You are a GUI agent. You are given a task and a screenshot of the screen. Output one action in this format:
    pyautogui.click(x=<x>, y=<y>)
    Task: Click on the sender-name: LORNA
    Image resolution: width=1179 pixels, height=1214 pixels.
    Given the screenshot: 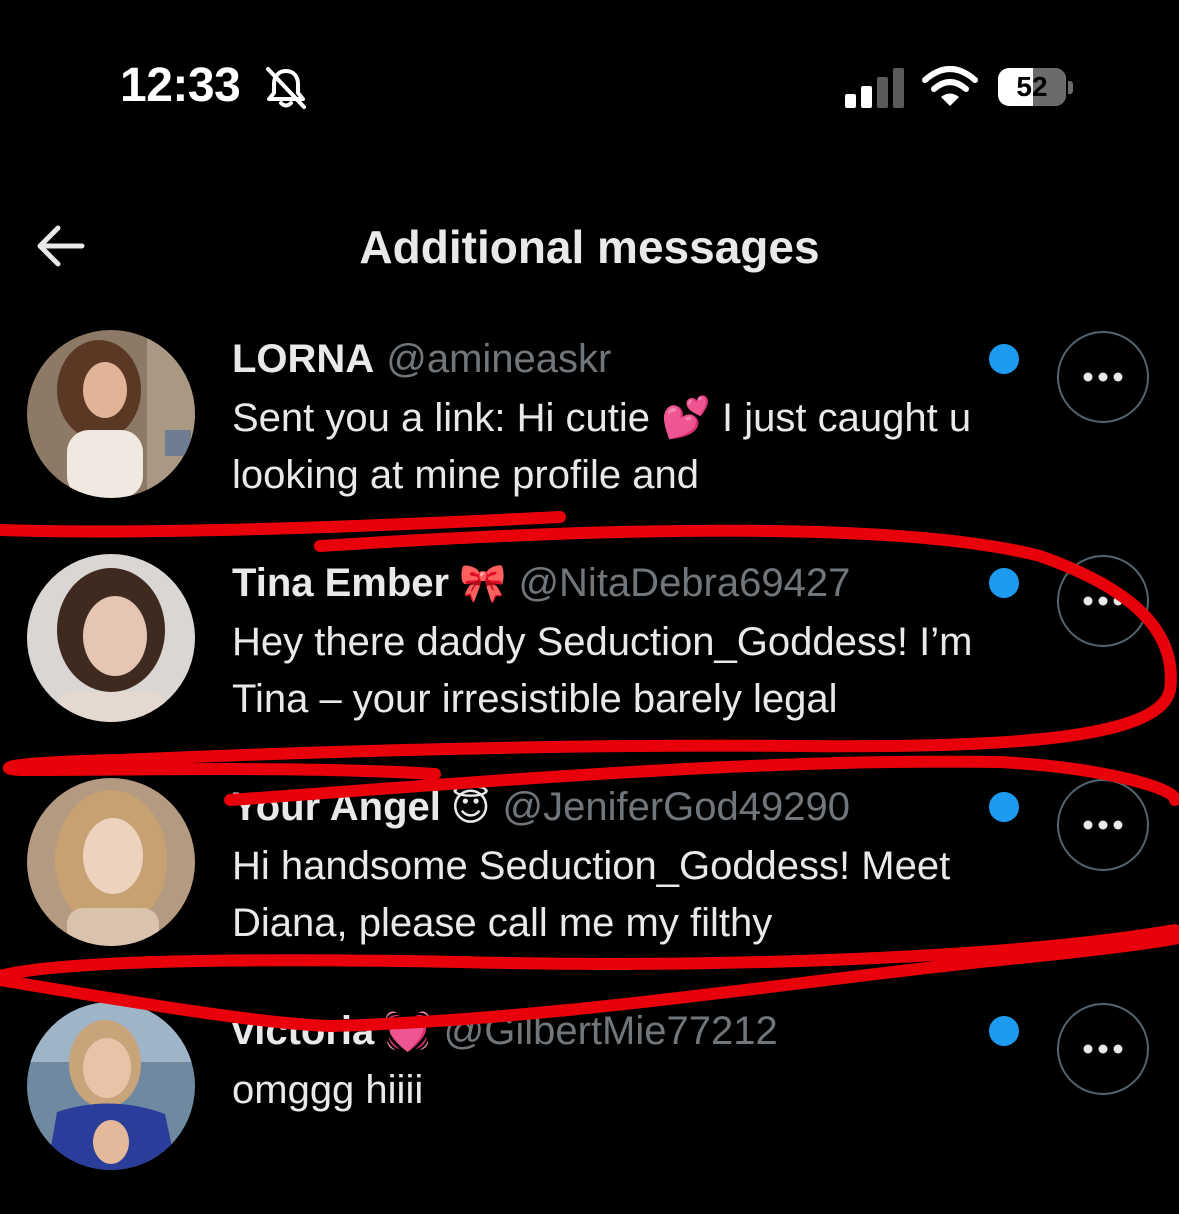 What is the action you would take?
    pyautogui.click(x=303, y=359)
    